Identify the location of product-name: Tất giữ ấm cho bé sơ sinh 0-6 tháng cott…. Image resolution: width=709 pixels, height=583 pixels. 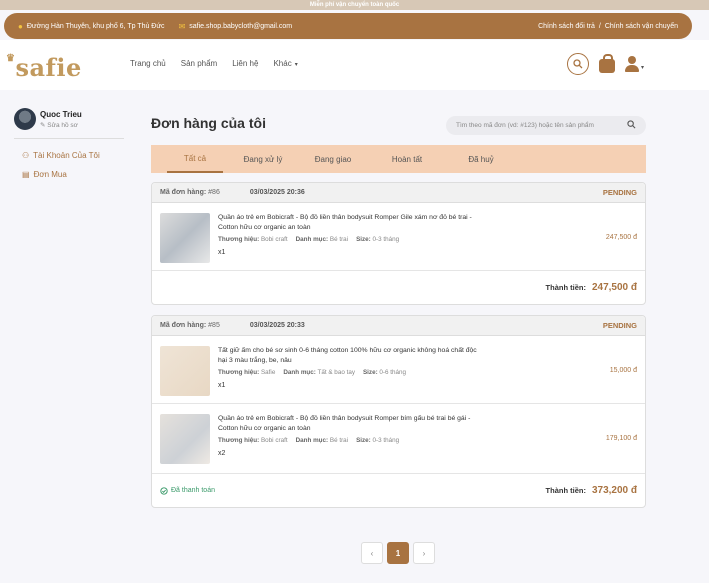
(348, 356).